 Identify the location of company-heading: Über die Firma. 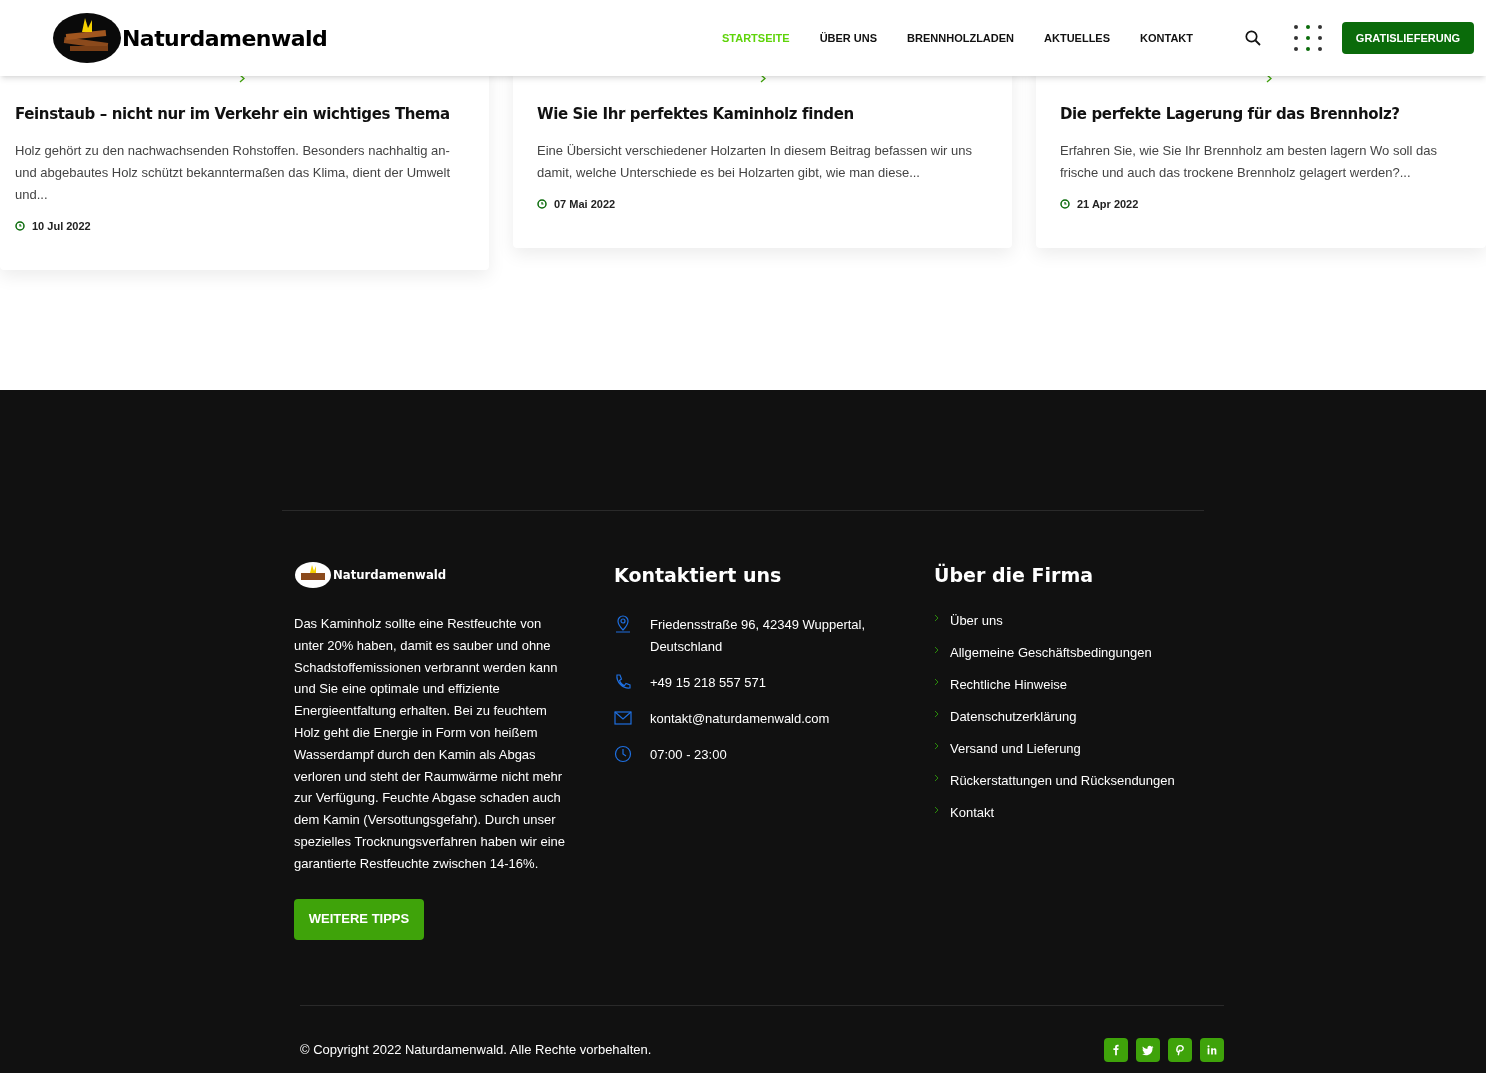
(1014, 575).